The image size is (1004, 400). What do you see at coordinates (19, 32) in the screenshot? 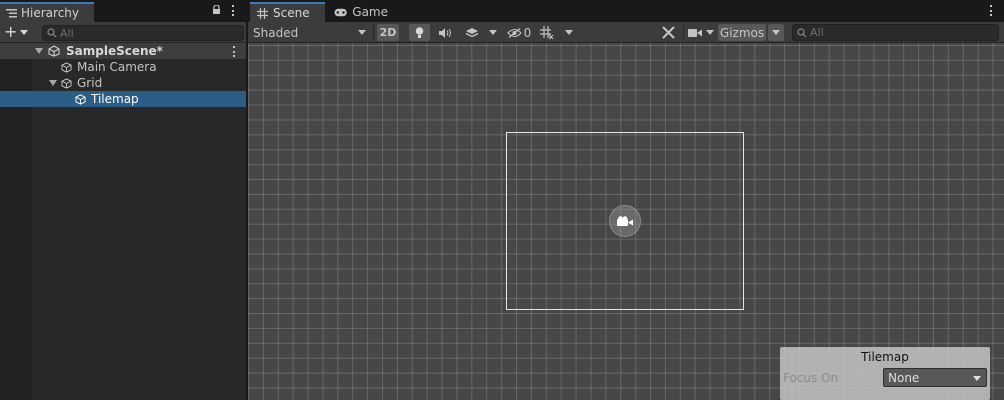
I see `add-object-button: +` at bounding box center [19, 32].